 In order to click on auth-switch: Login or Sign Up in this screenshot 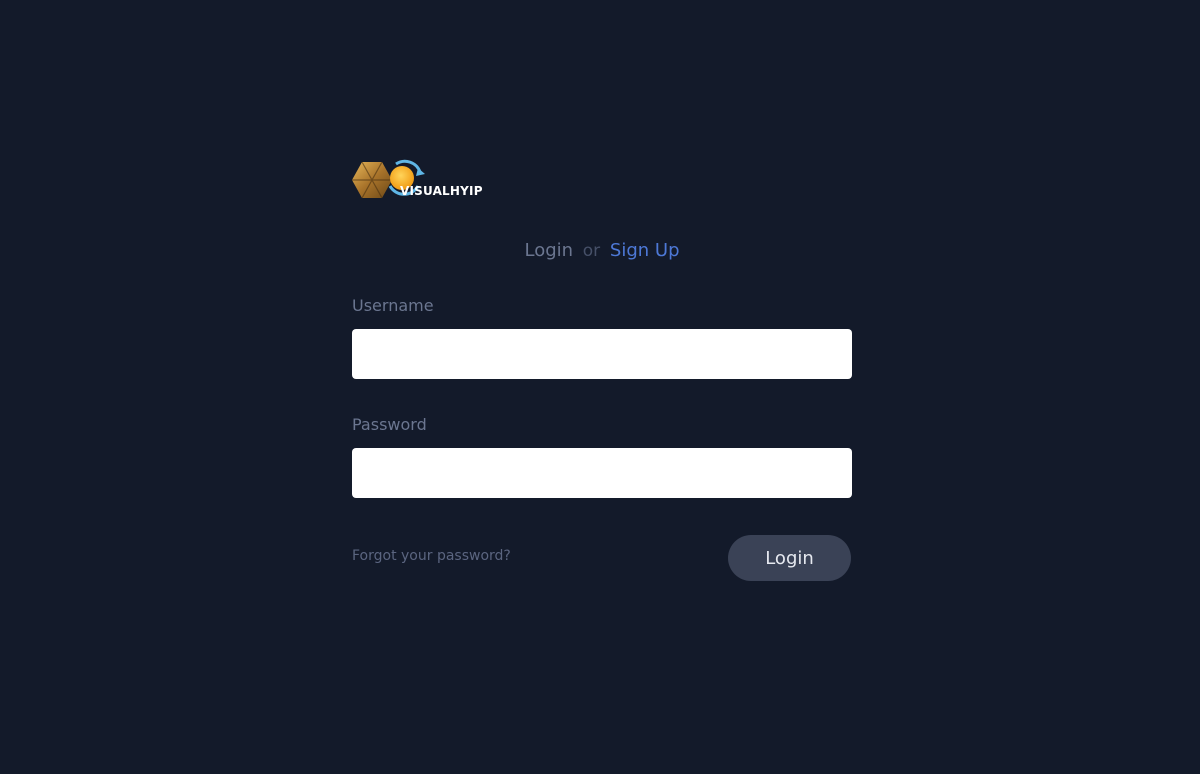, I will do `click(602, 250)`.